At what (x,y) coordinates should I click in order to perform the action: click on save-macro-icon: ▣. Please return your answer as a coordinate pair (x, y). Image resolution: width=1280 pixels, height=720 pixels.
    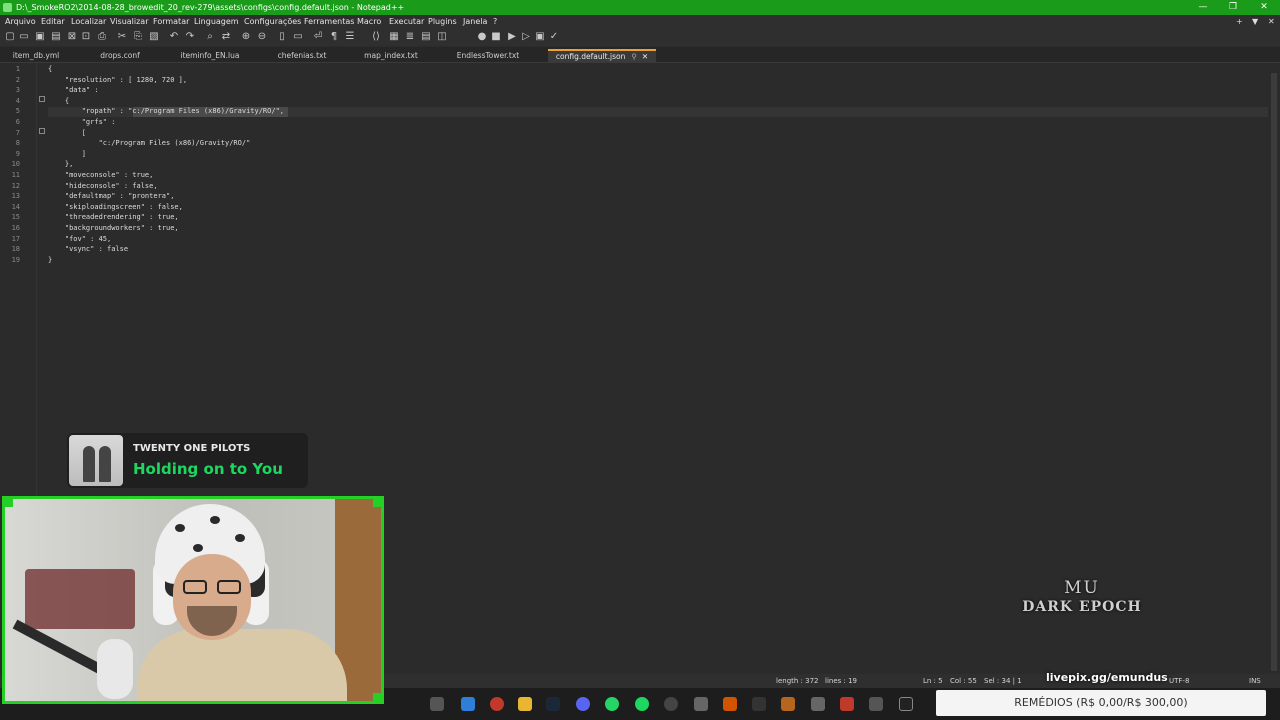
    Looking at the image, I should click on (540, 37).